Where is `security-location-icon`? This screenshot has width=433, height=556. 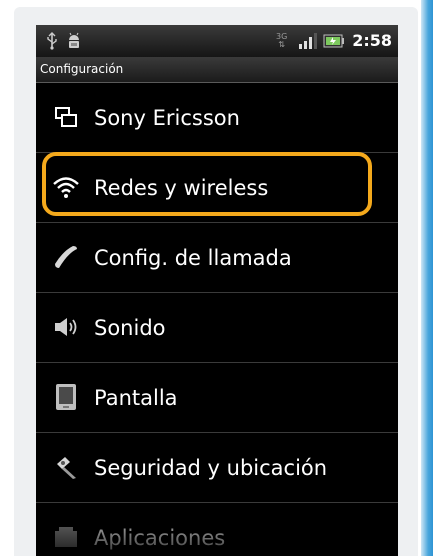 security-location-icon is located at coordinates (66, 467).